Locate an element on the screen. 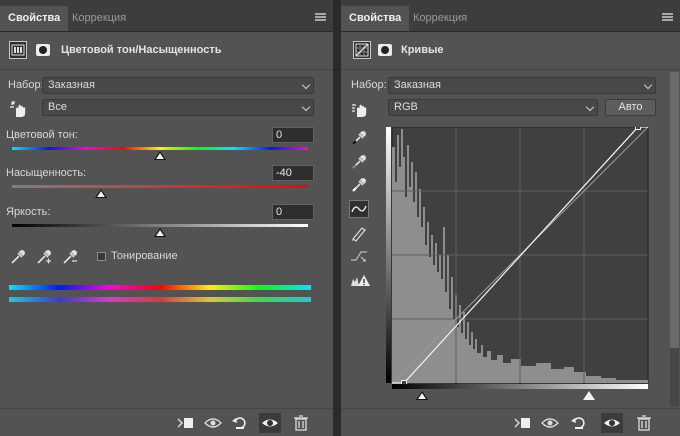  panel-header: Цветовой тон/Насыщенность is located at coordinates (166, 50).